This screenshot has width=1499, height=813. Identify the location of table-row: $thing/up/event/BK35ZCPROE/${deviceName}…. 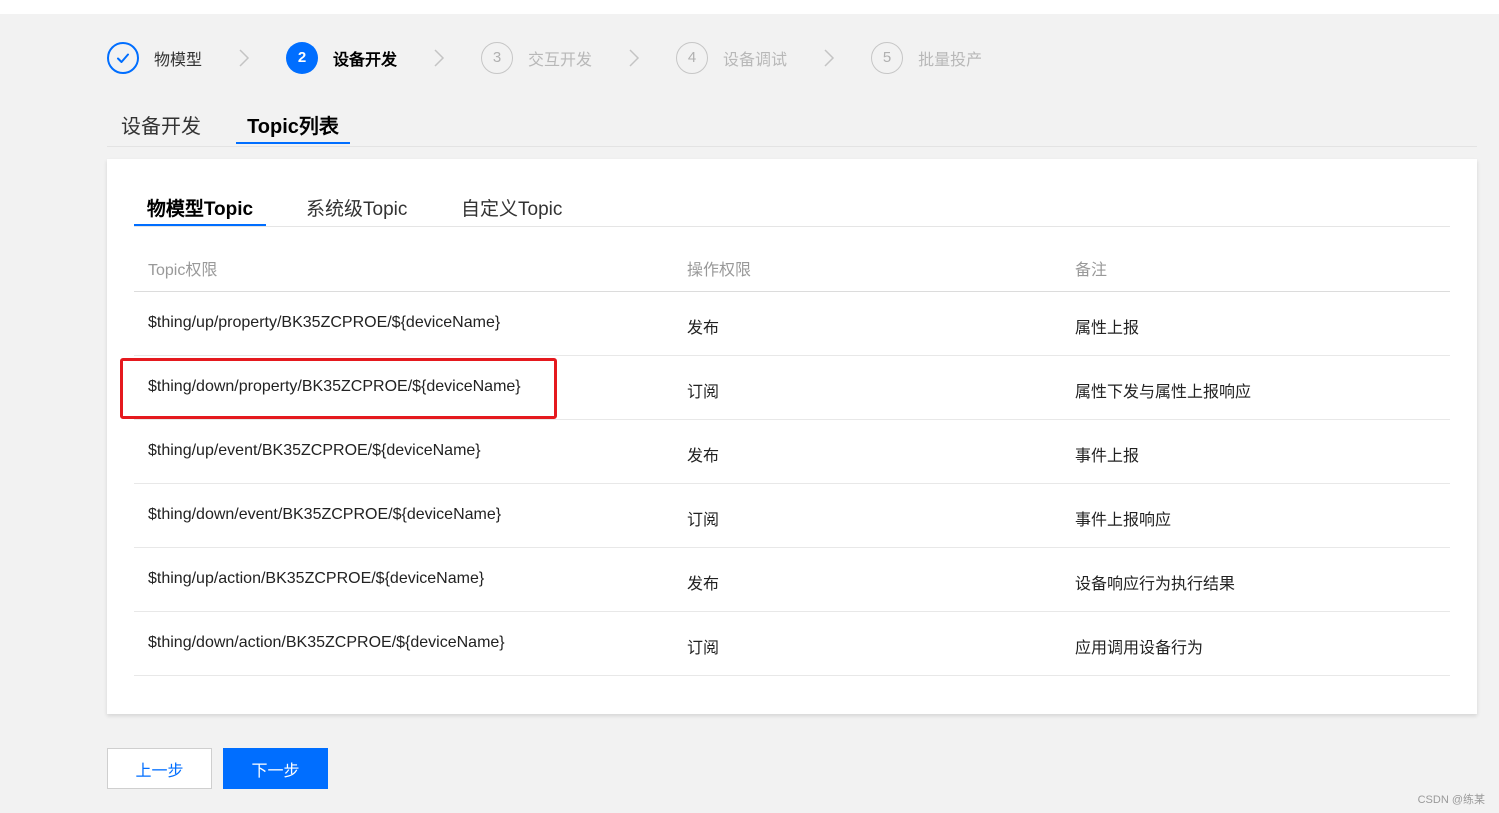
(792, 452).